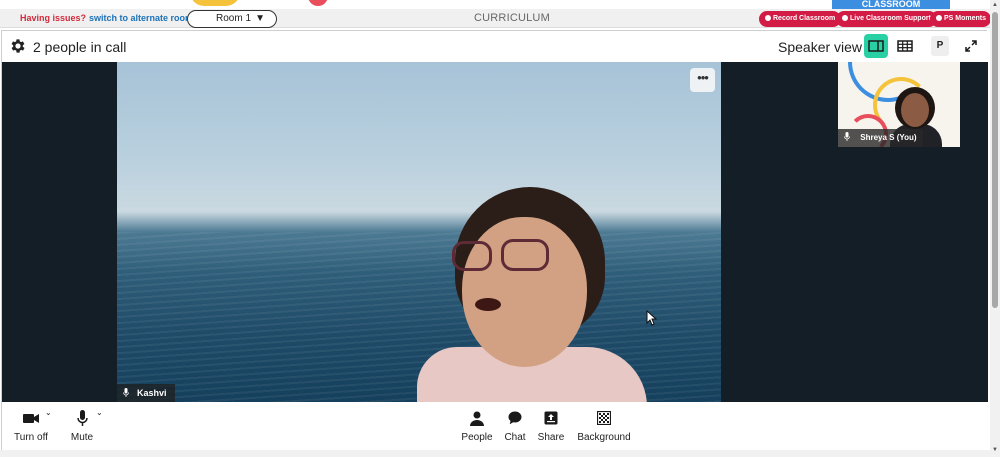  What do you see at coordinates (515, 425) in the screenshot?
I see `chat-button: Chat` at bounding box center [515, 425].